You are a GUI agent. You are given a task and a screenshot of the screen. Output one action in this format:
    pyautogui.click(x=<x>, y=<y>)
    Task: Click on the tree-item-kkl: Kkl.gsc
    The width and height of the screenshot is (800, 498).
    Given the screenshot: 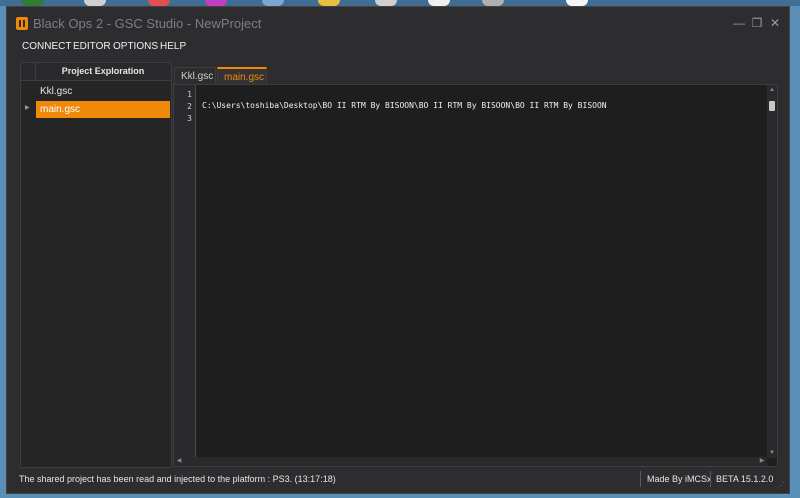 What is the action you would take?
    pyautogui.click(x=103, y=91)
    